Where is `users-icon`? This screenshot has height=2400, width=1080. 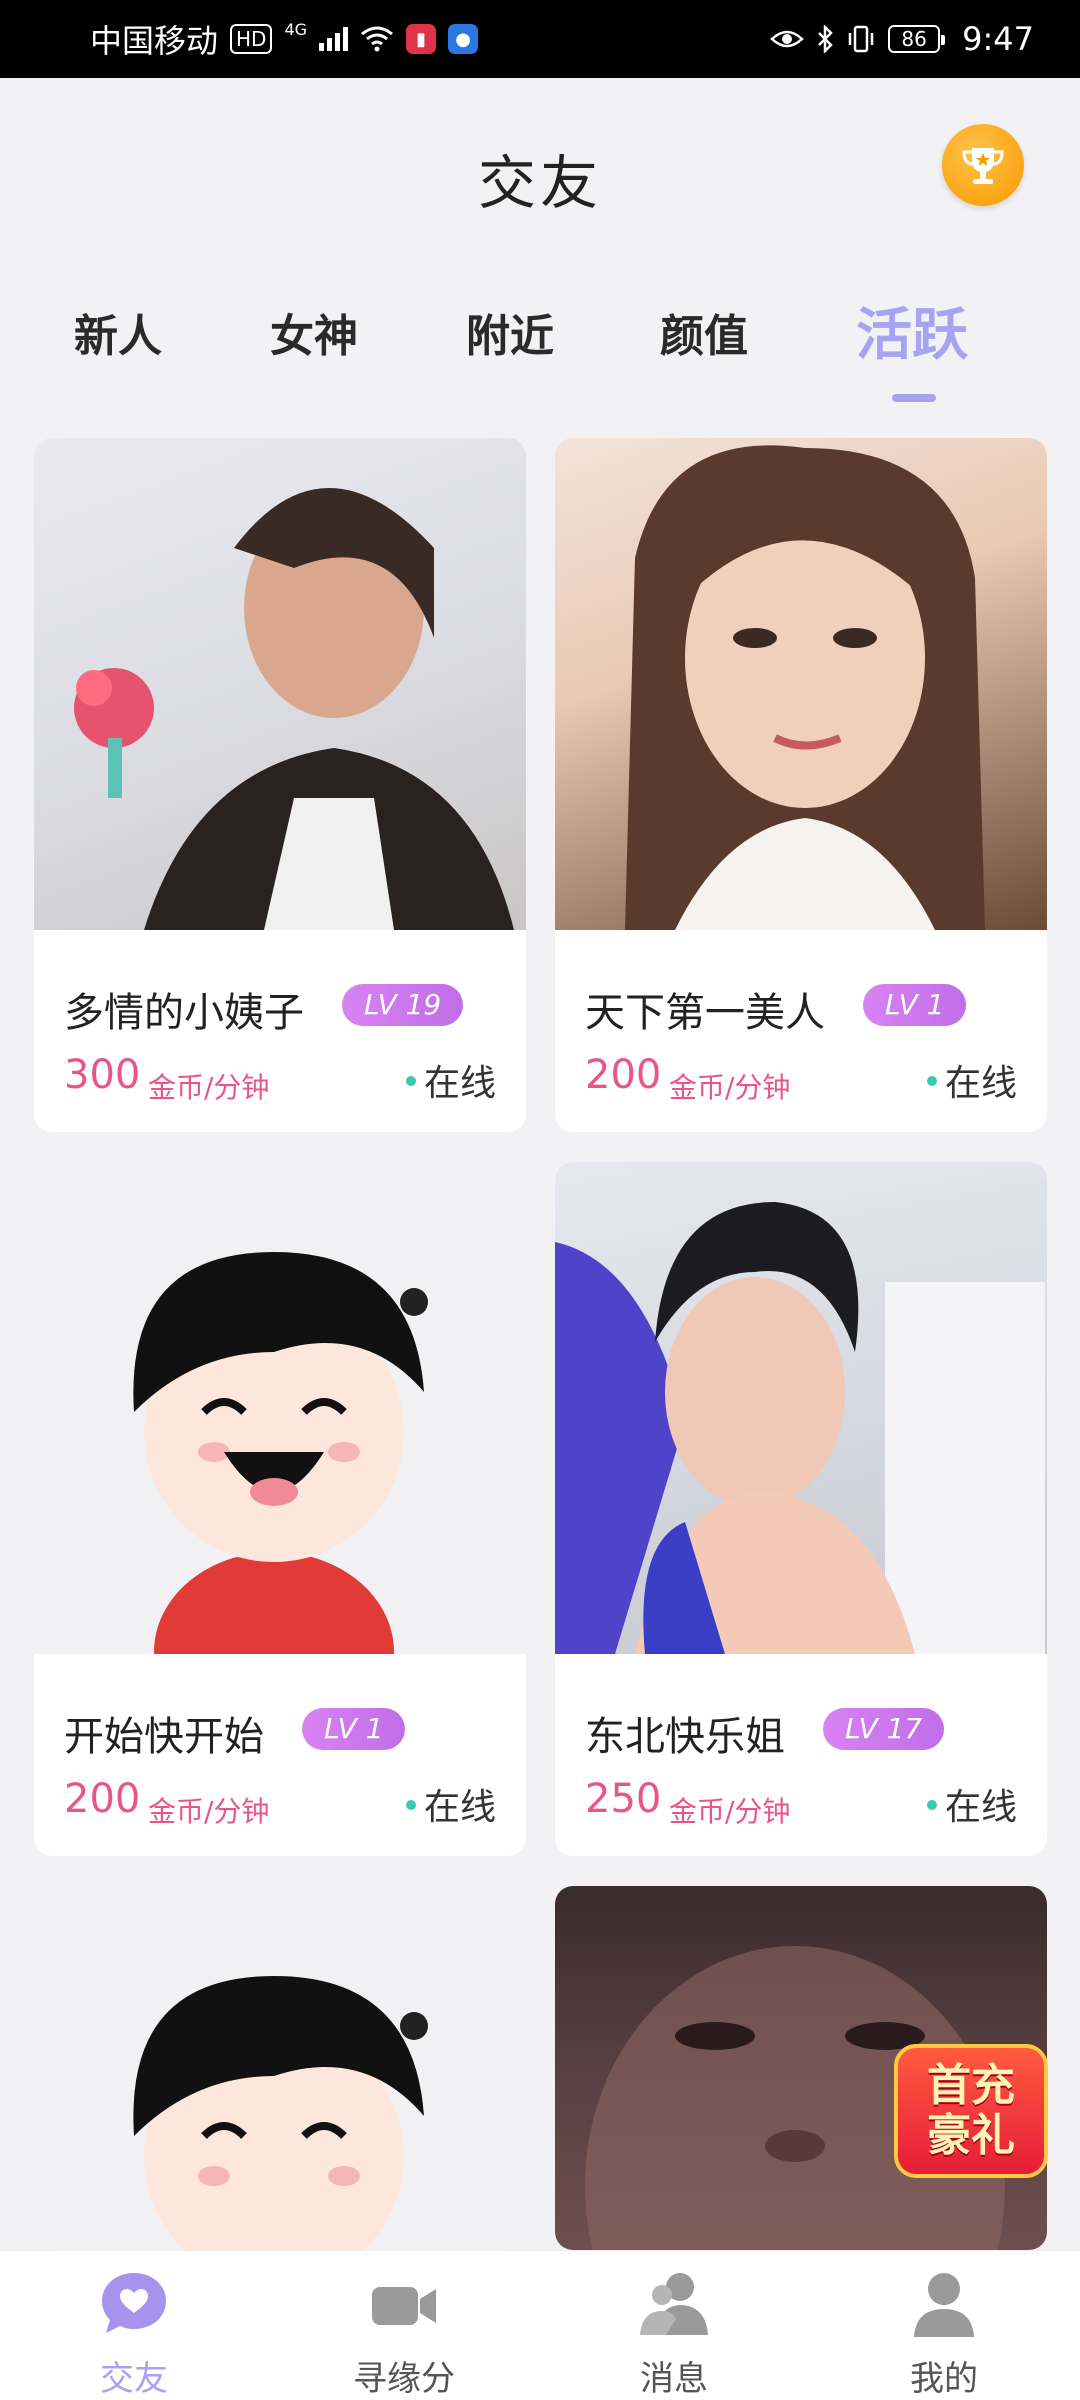 users-icon is located at coordinates (674, 2304).